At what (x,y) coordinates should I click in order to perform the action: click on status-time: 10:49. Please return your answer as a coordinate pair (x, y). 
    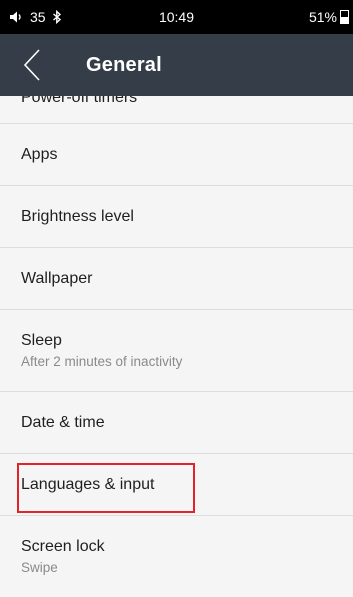
    Looking at the image, I should click on (176, 17).